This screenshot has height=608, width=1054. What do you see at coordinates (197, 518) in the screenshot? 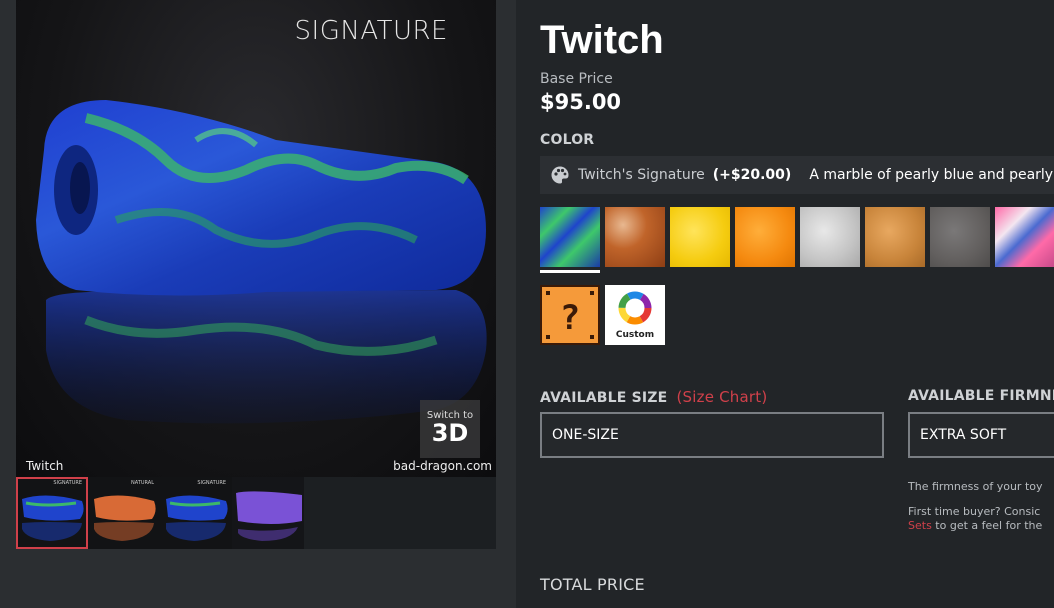
I see `thumbnail-3-image` at bounding box center [197, 518].